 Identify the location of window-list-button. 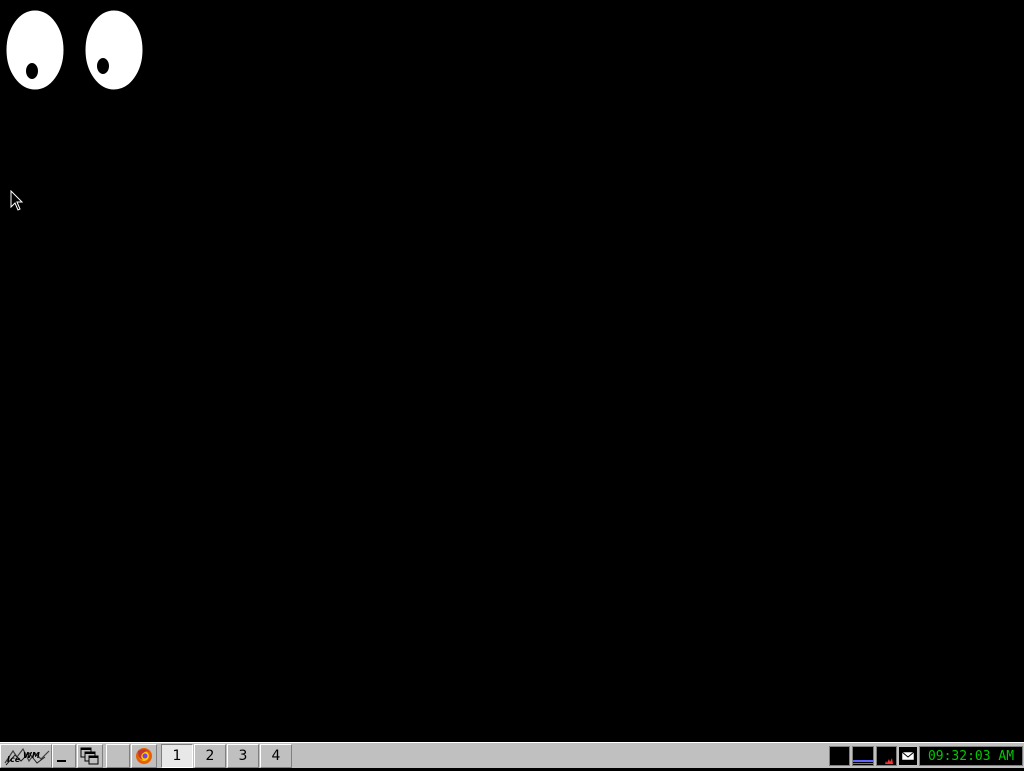
(90, 756).